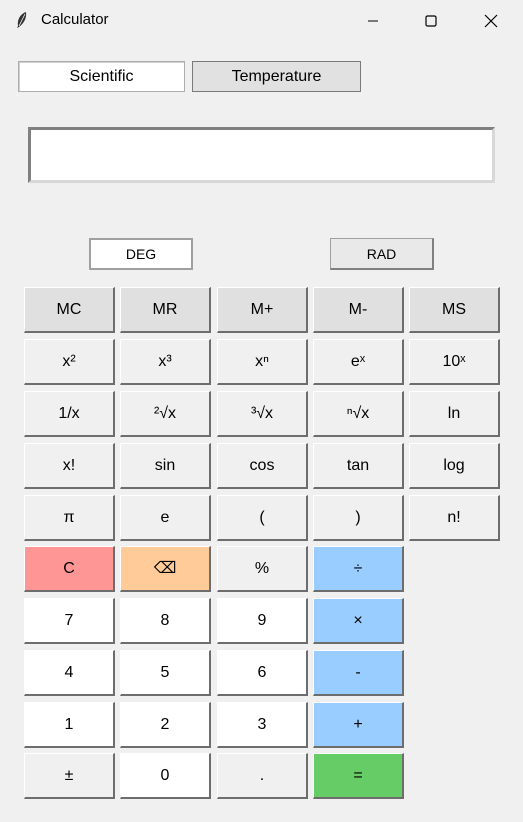  What do you see at coordinates (431, 20) in the screenshot?
I see `maximize-button` at bounding box center [431, 20].